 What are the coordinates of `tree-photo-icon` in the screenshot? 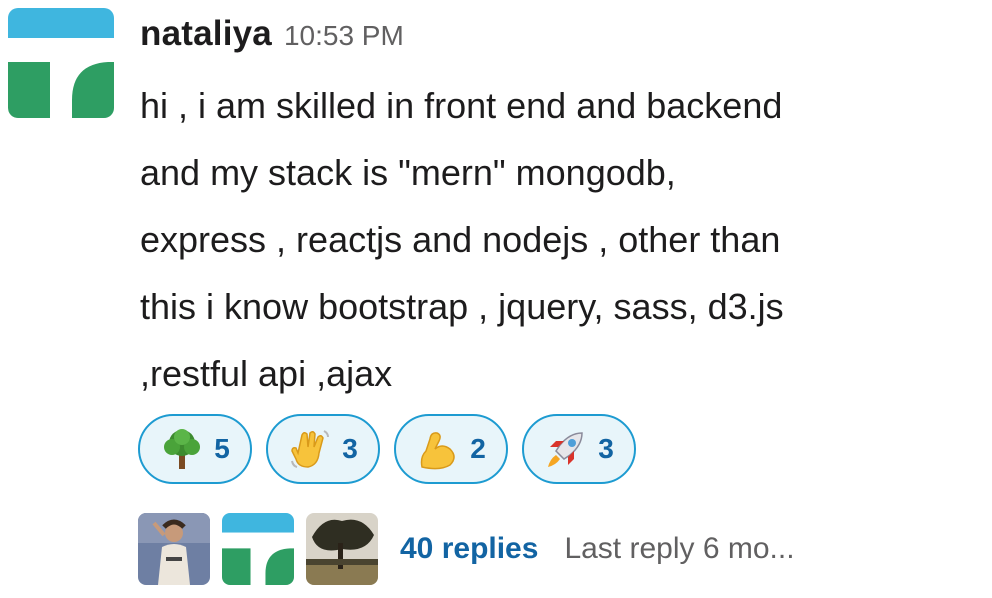 It's located at (342, 549).